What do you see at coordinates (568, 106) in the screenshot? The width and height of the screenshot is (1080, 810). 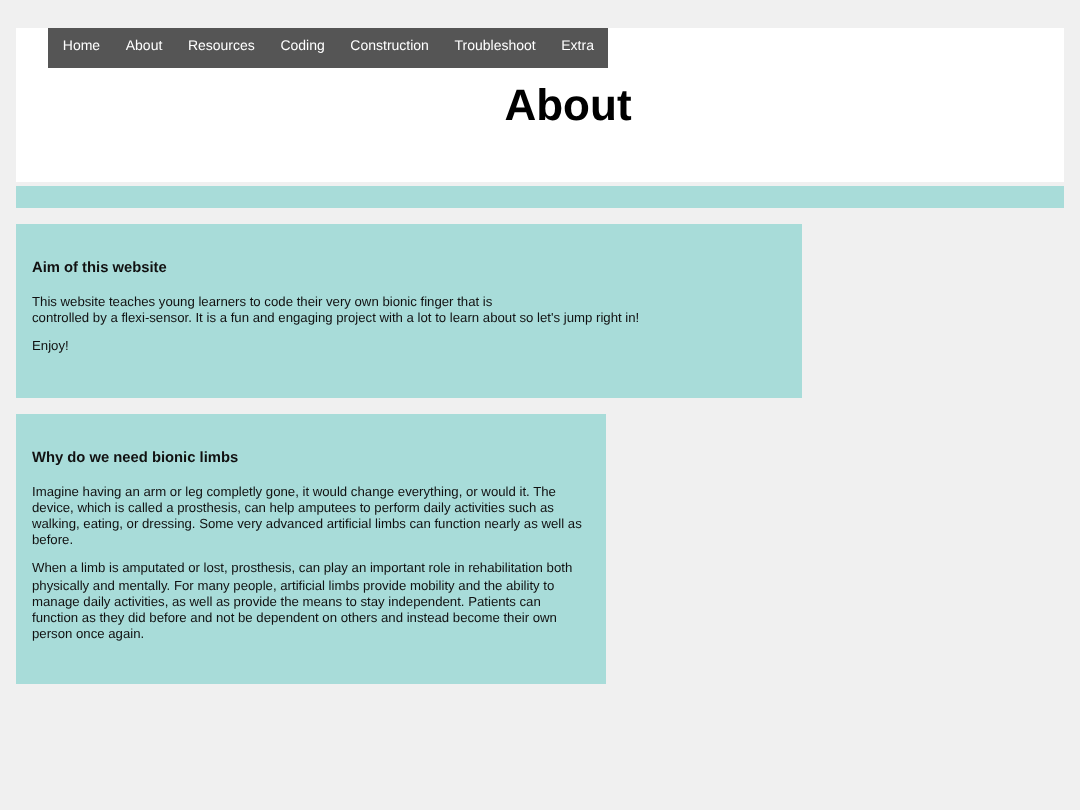 I see `page-title: About` at bounding box center [568, 106].